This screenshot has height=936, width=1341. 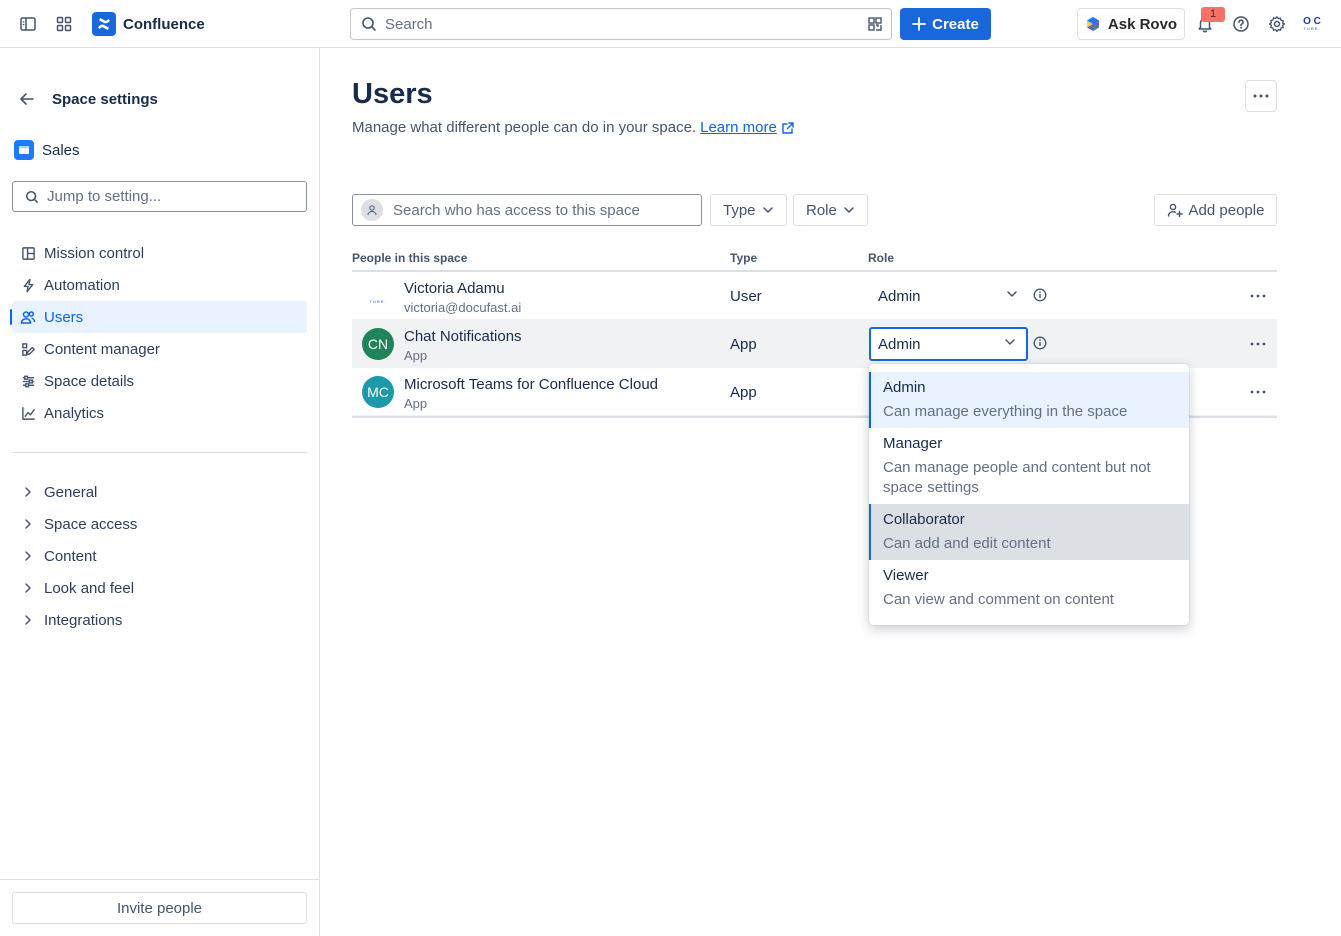 What do you see at coordinates (743, 392) in the screenshot?
I see `person-type: App` at bounding box center [743, 392].